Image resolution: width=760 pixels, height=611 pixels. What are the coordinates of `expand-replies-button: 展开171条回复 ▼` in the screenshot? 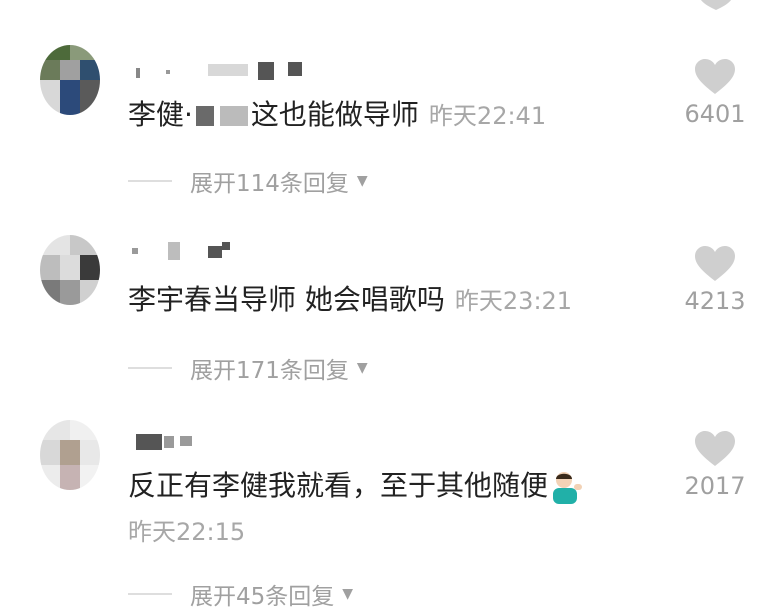 It's located at (248, 368).